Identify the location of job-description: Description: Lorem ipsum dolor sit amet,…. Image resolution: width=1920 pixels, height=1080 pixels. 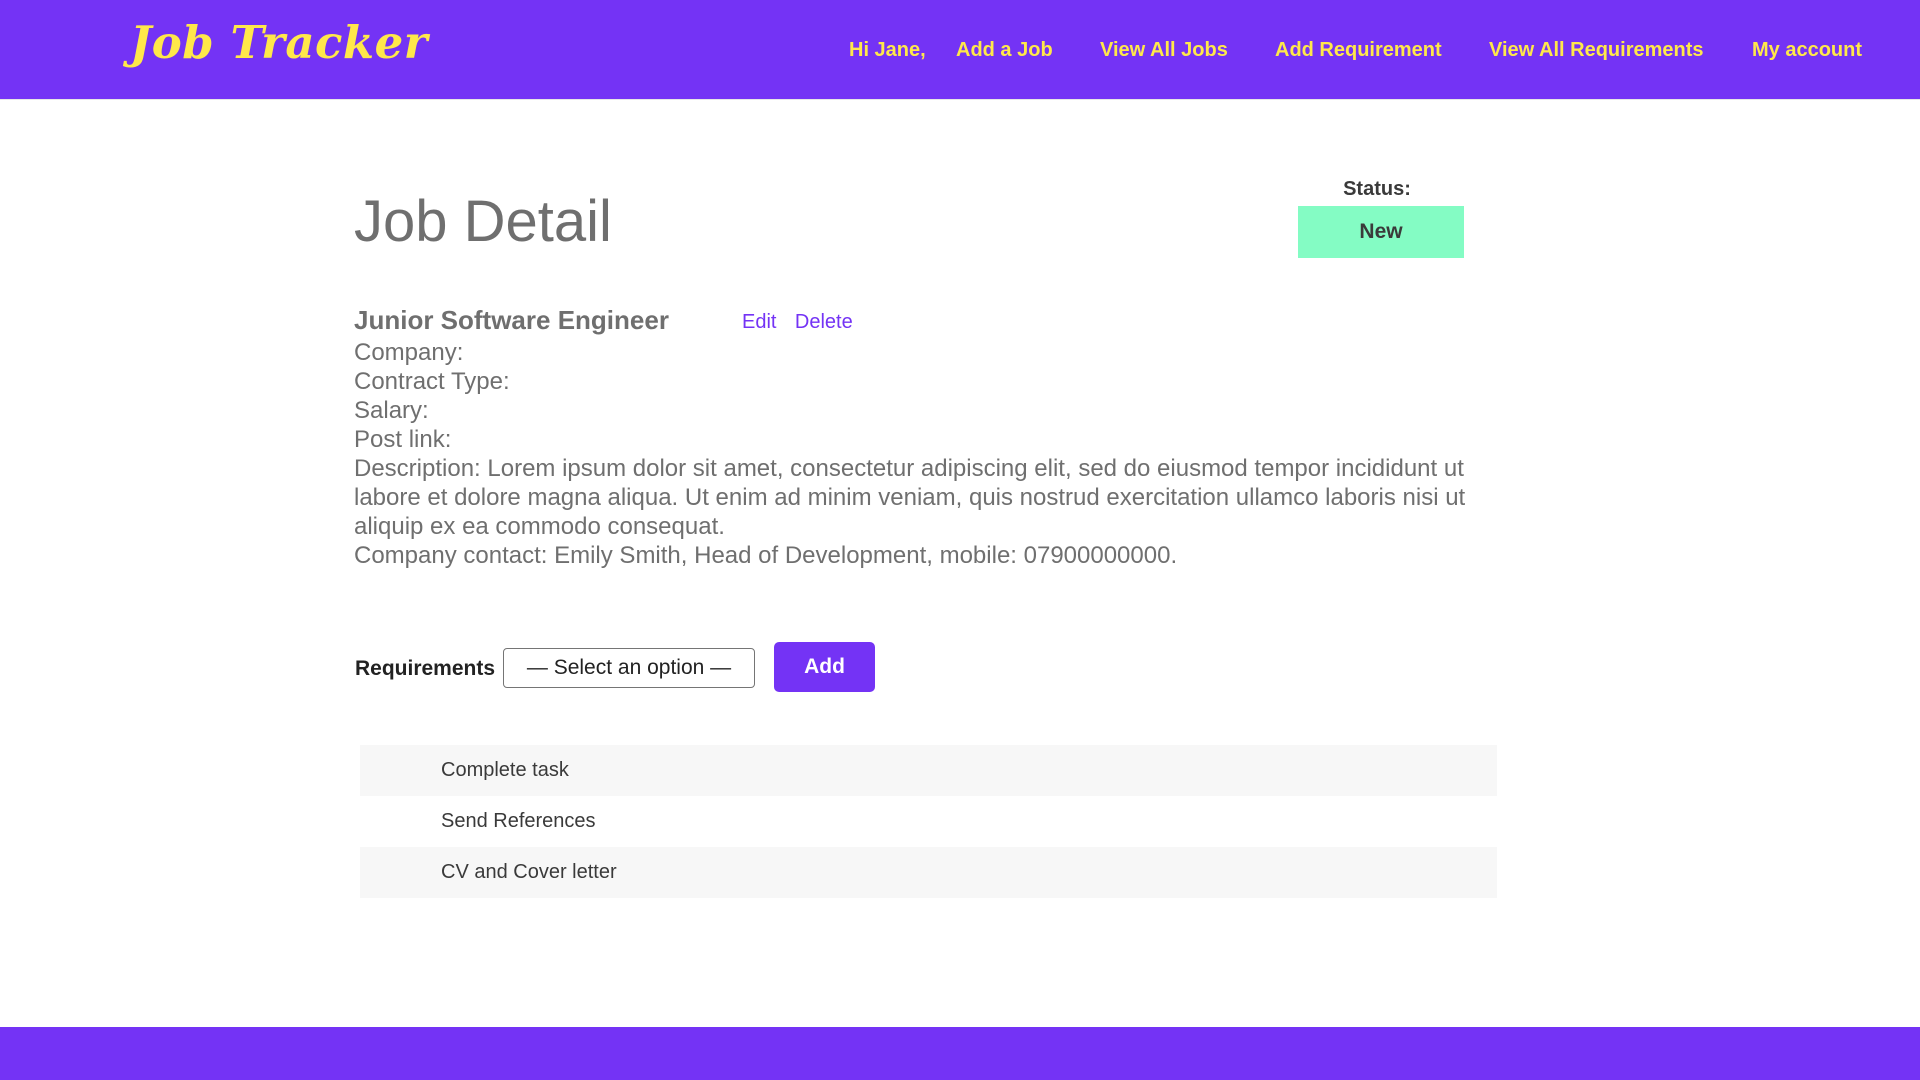
(910, 497).